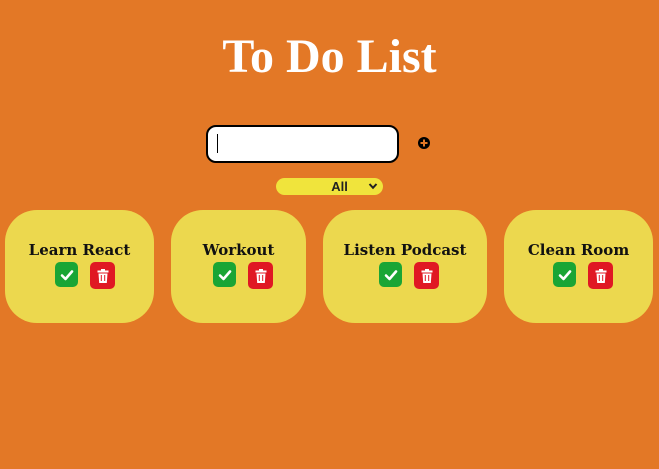 This screenshot has height=469, width=659. I want to click on plus-circle-icon, so click(424, 143).